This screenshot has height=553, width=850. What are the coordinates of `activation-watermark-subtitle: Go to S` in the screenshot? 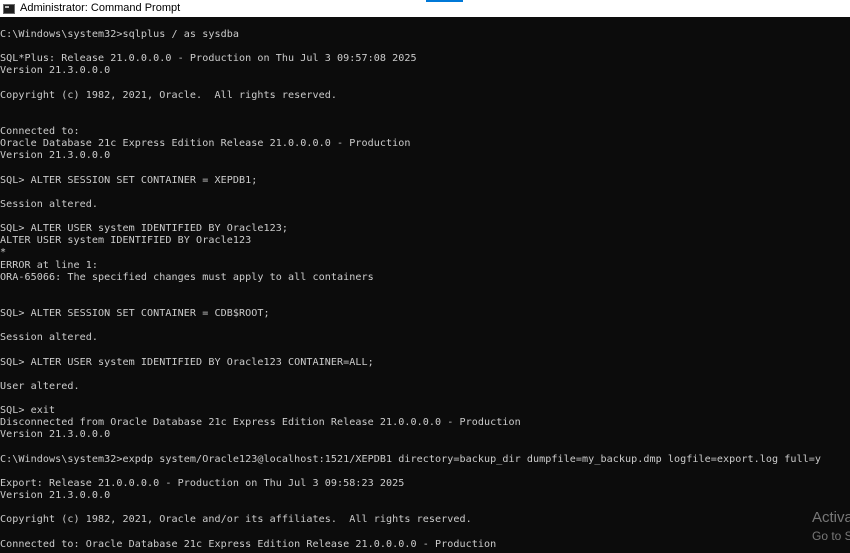 It's located at (831, 536).